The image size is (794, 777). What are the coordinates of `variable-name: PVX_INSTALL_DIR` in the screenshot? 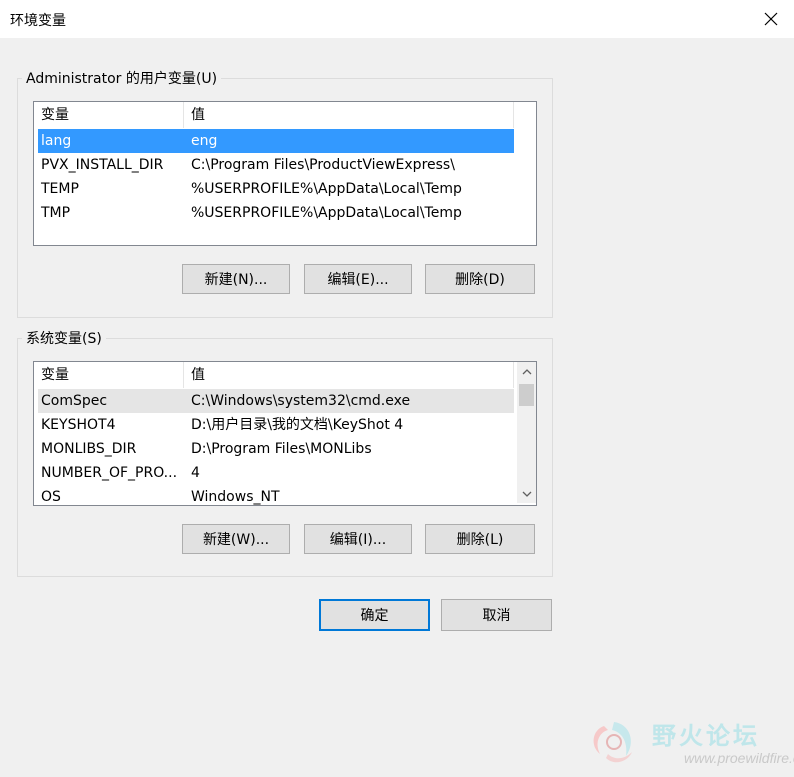 It's located at (102, 165).